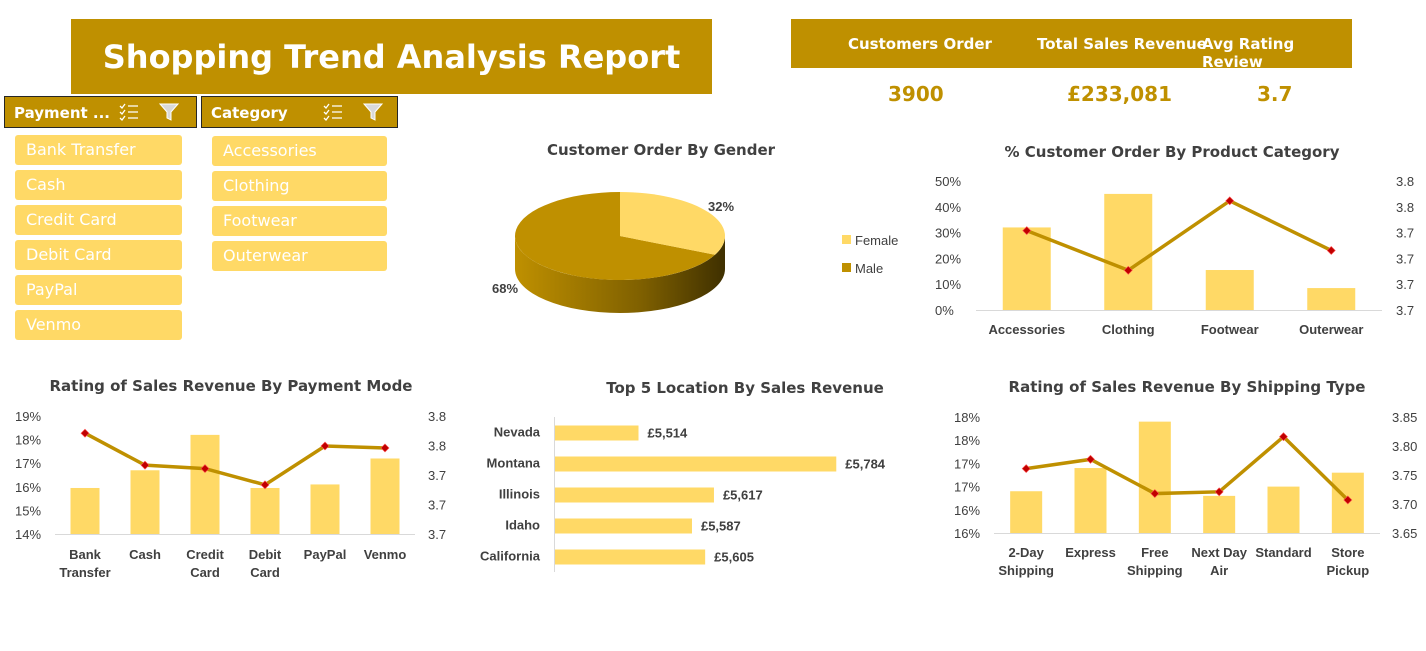 The height and width of the screenshot is (651, 1426). I want to click on legend-swatch-female, so click(846, 239).